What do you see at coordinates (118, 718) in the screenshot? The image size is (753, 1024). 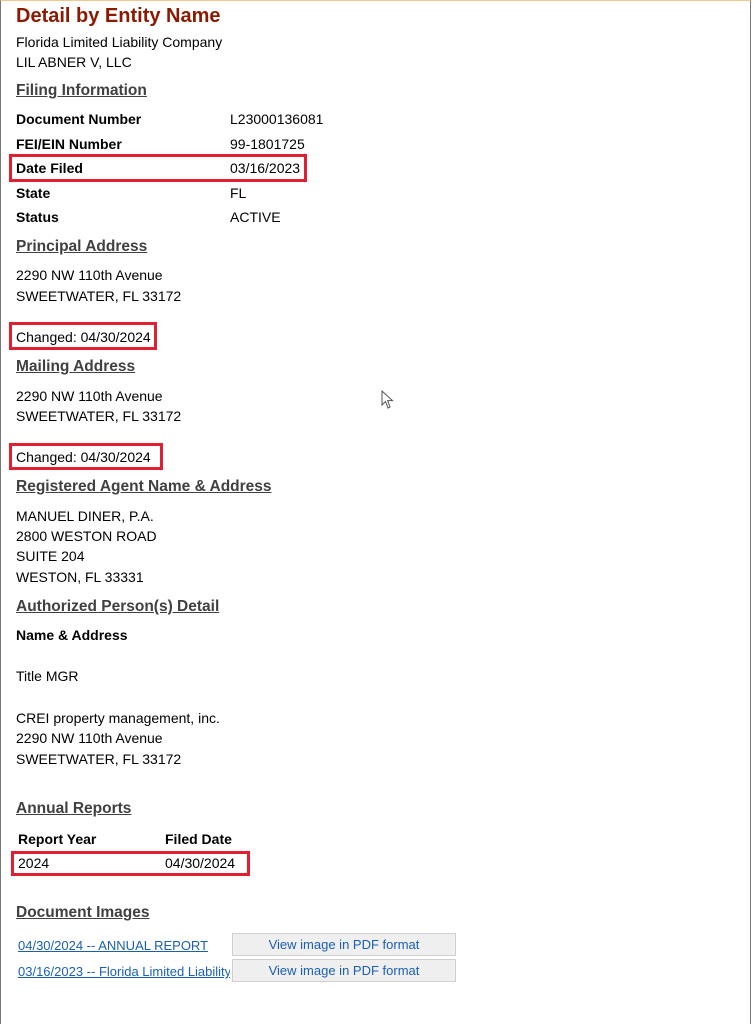 I see `authorized-address-line: CREI property management, inc.` at bounding box center [118, 718].